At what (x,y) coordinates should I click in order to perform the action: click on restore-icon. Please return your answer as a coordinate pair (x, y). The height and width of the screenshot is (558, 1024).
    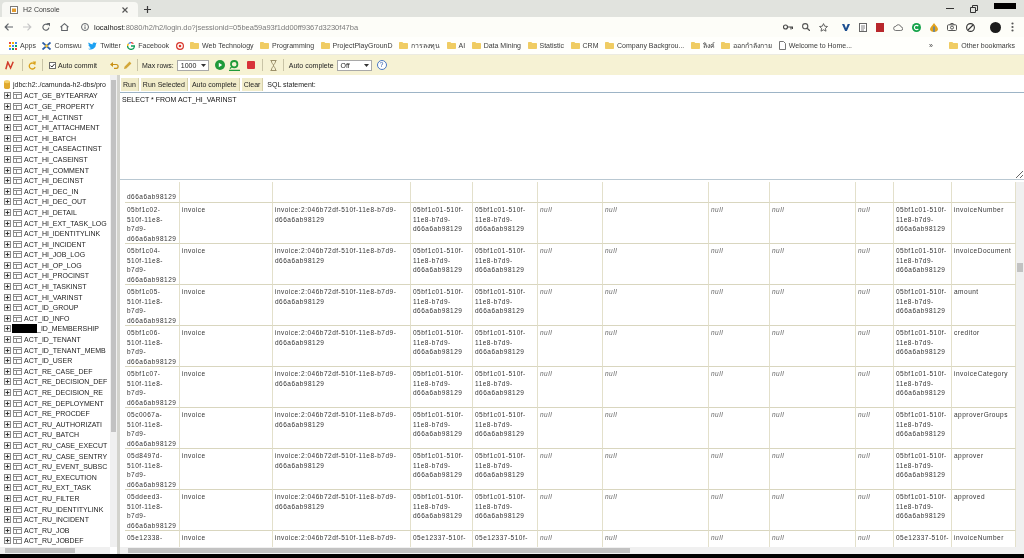
    Looking at the image, I should click on (974, 8).